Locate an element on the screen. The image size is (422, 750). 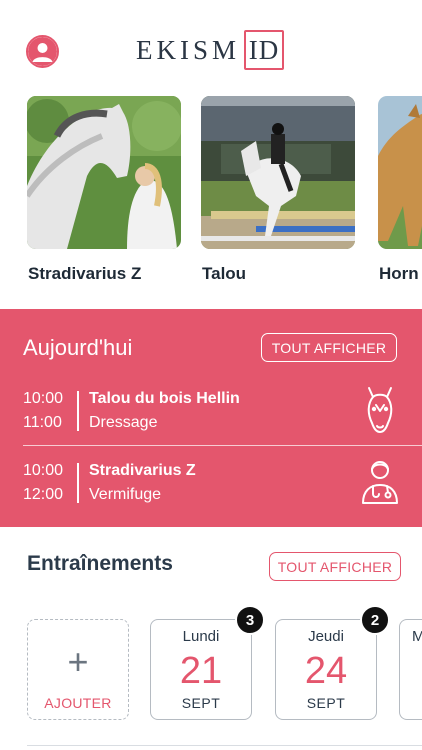
event-times: 10:00 11:00 is located at coordinates (48, 411).